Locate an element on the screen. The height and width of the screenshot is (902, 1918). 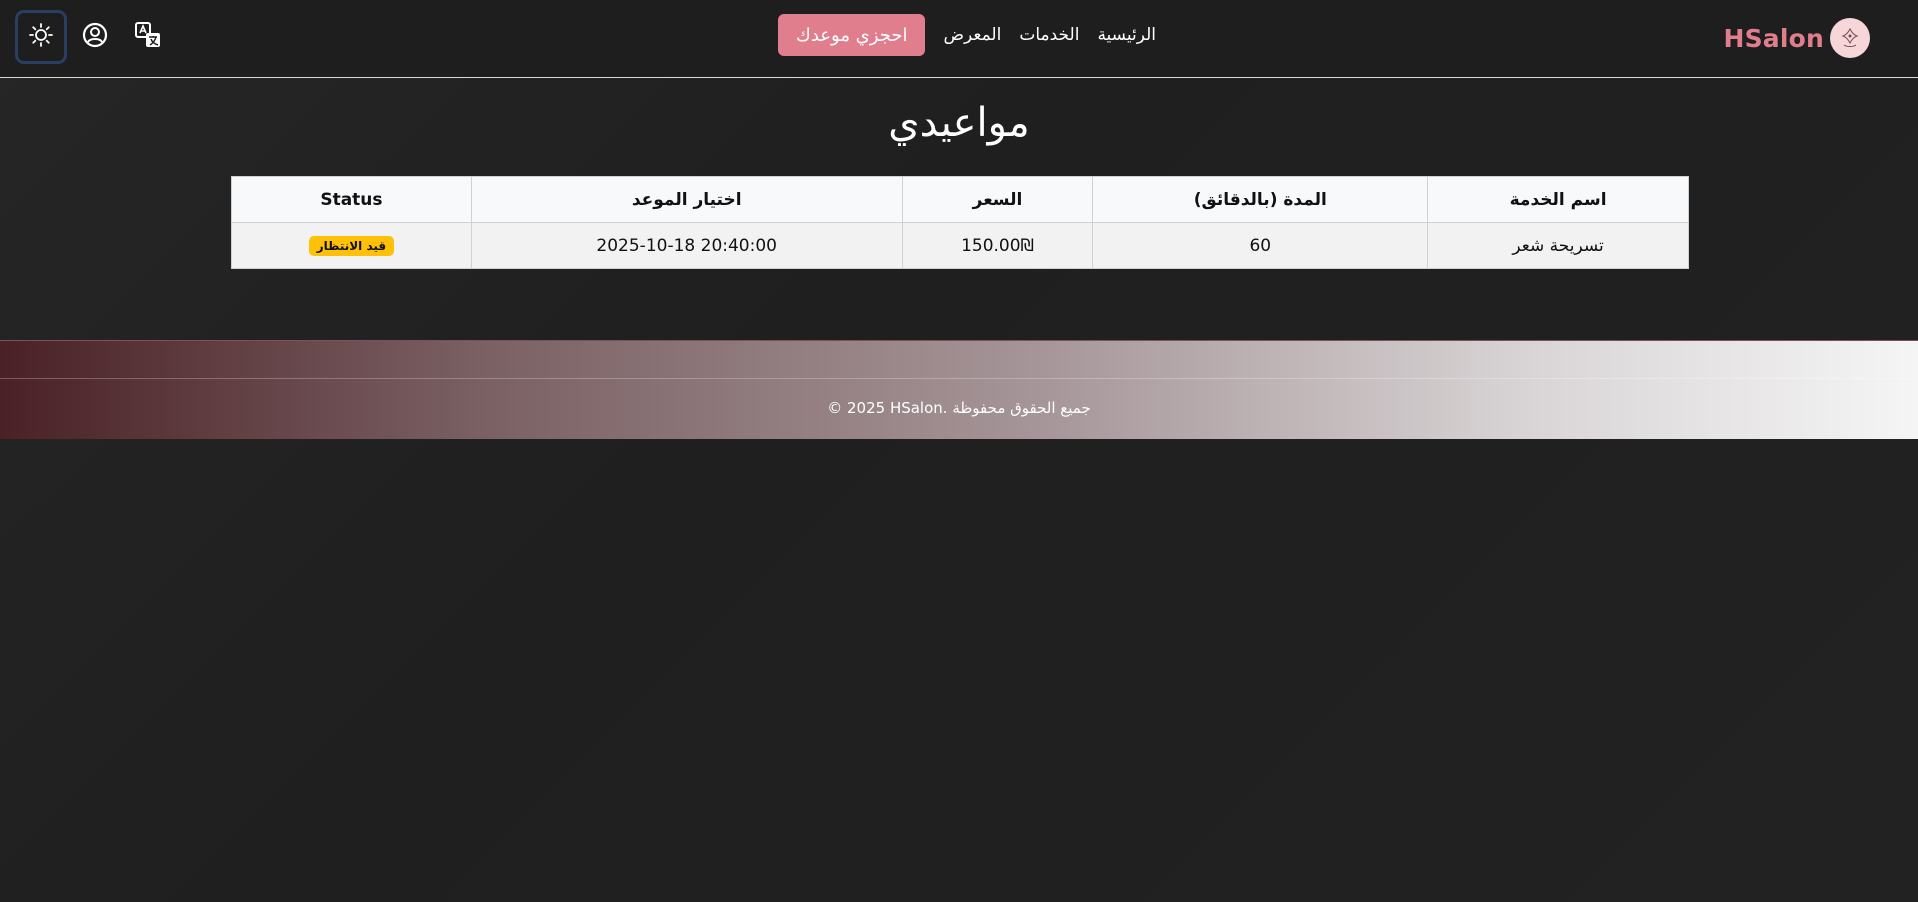
footer-copyright: © 2025 HSalon. جميع الحقوق محفوظة is located at coordinates (959, 408).